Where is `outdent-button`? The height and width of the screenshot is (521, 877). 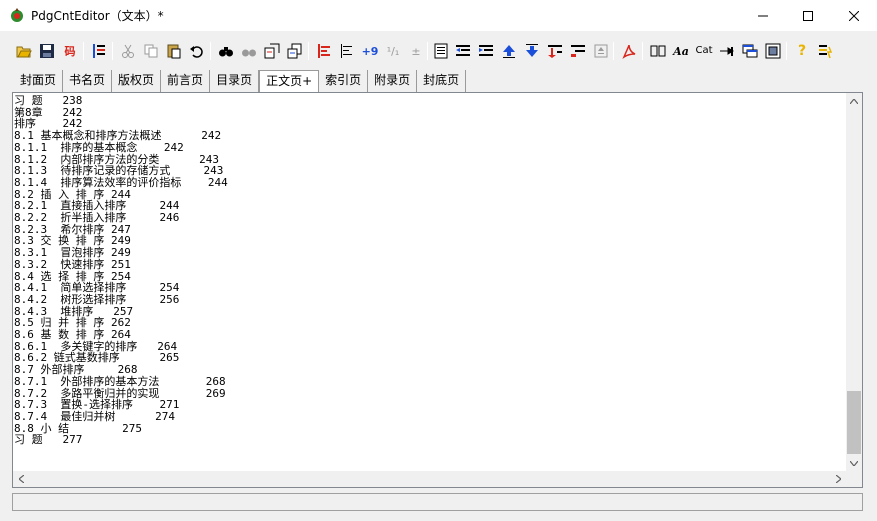
outdent-button is located at coordinates (463, 51).